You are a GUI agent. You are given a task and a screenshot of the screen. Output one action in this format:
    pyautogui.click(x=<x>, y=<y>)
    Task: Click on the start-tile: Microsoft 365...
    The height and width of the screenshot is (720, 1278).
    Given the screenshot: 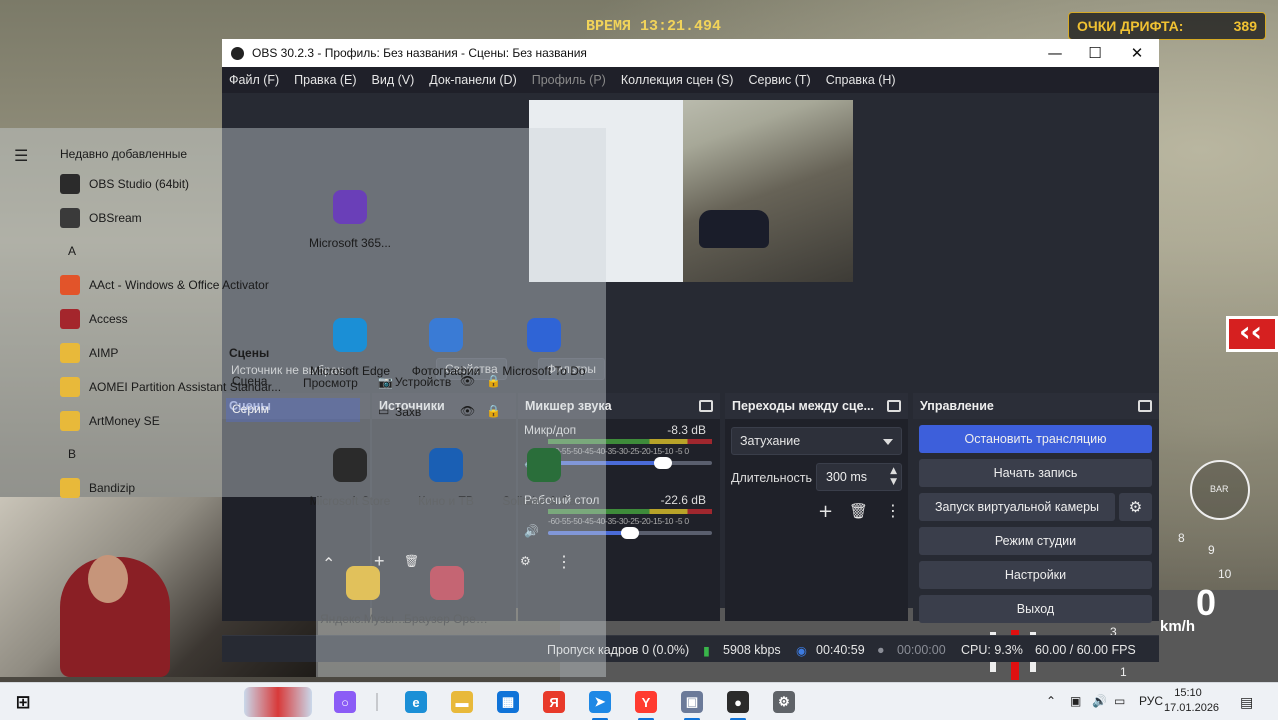 What is the action you would take?
    pyautogui.click(x=350, y=219)
    